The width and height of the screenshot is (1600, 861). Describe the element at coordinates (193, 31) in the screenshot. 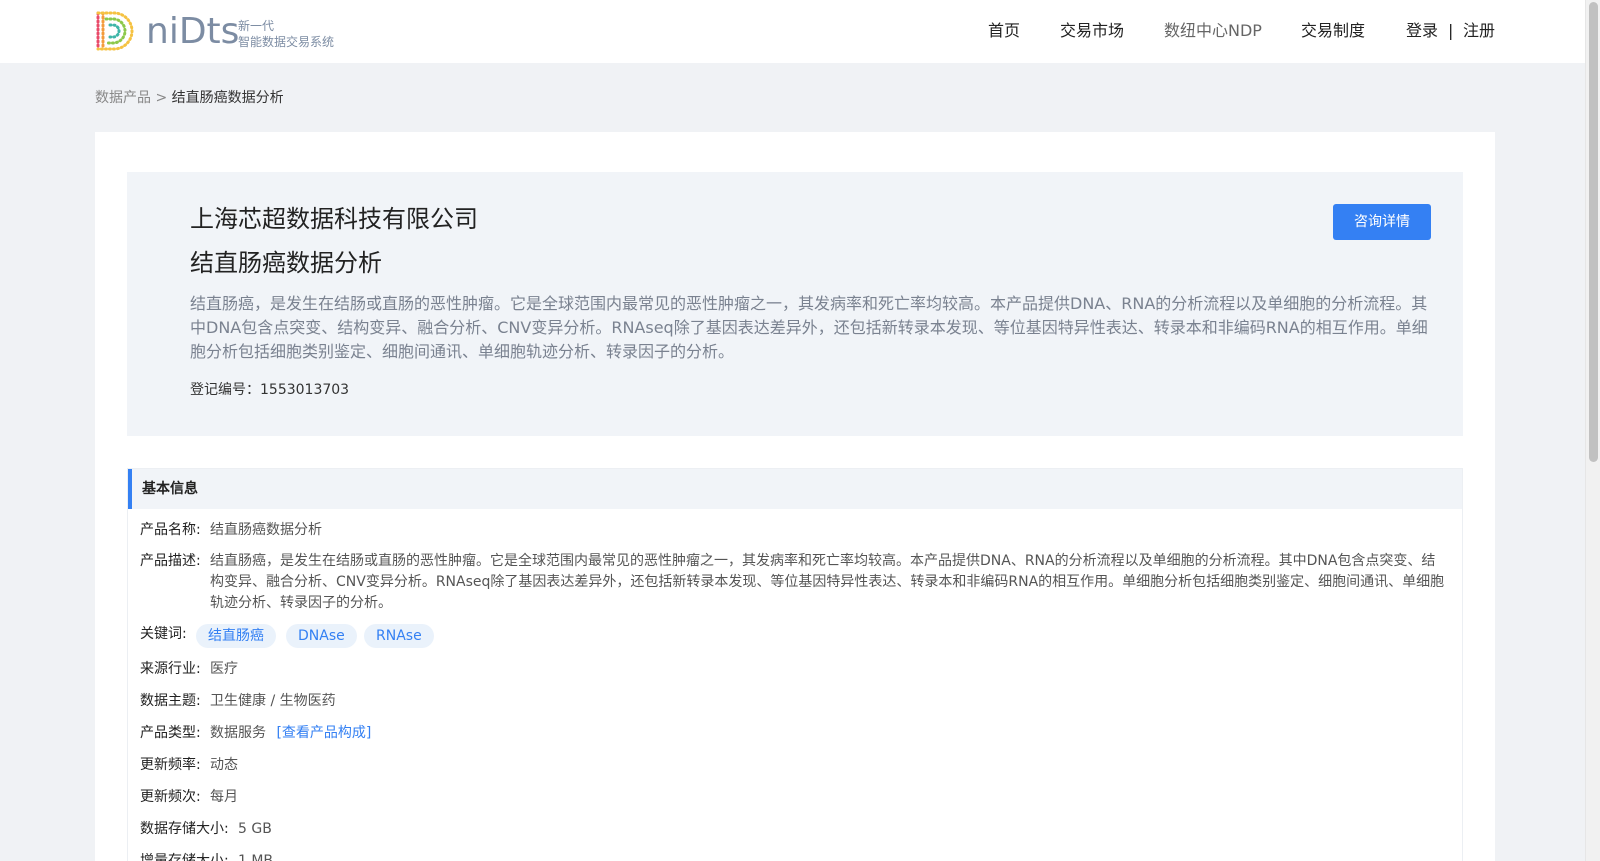

I see `logo-wordmark: niDts` at that location.